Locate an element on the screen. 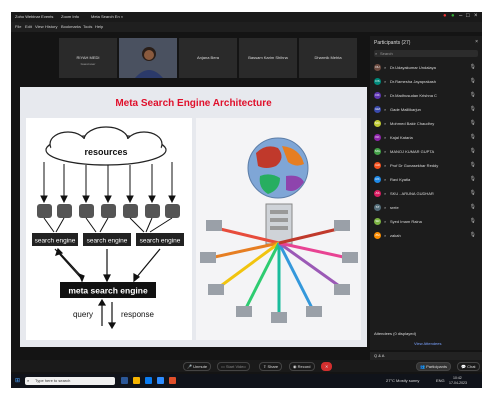 The image size is (492, 398). participants-label: Participants is located at coordinates (436, 366).